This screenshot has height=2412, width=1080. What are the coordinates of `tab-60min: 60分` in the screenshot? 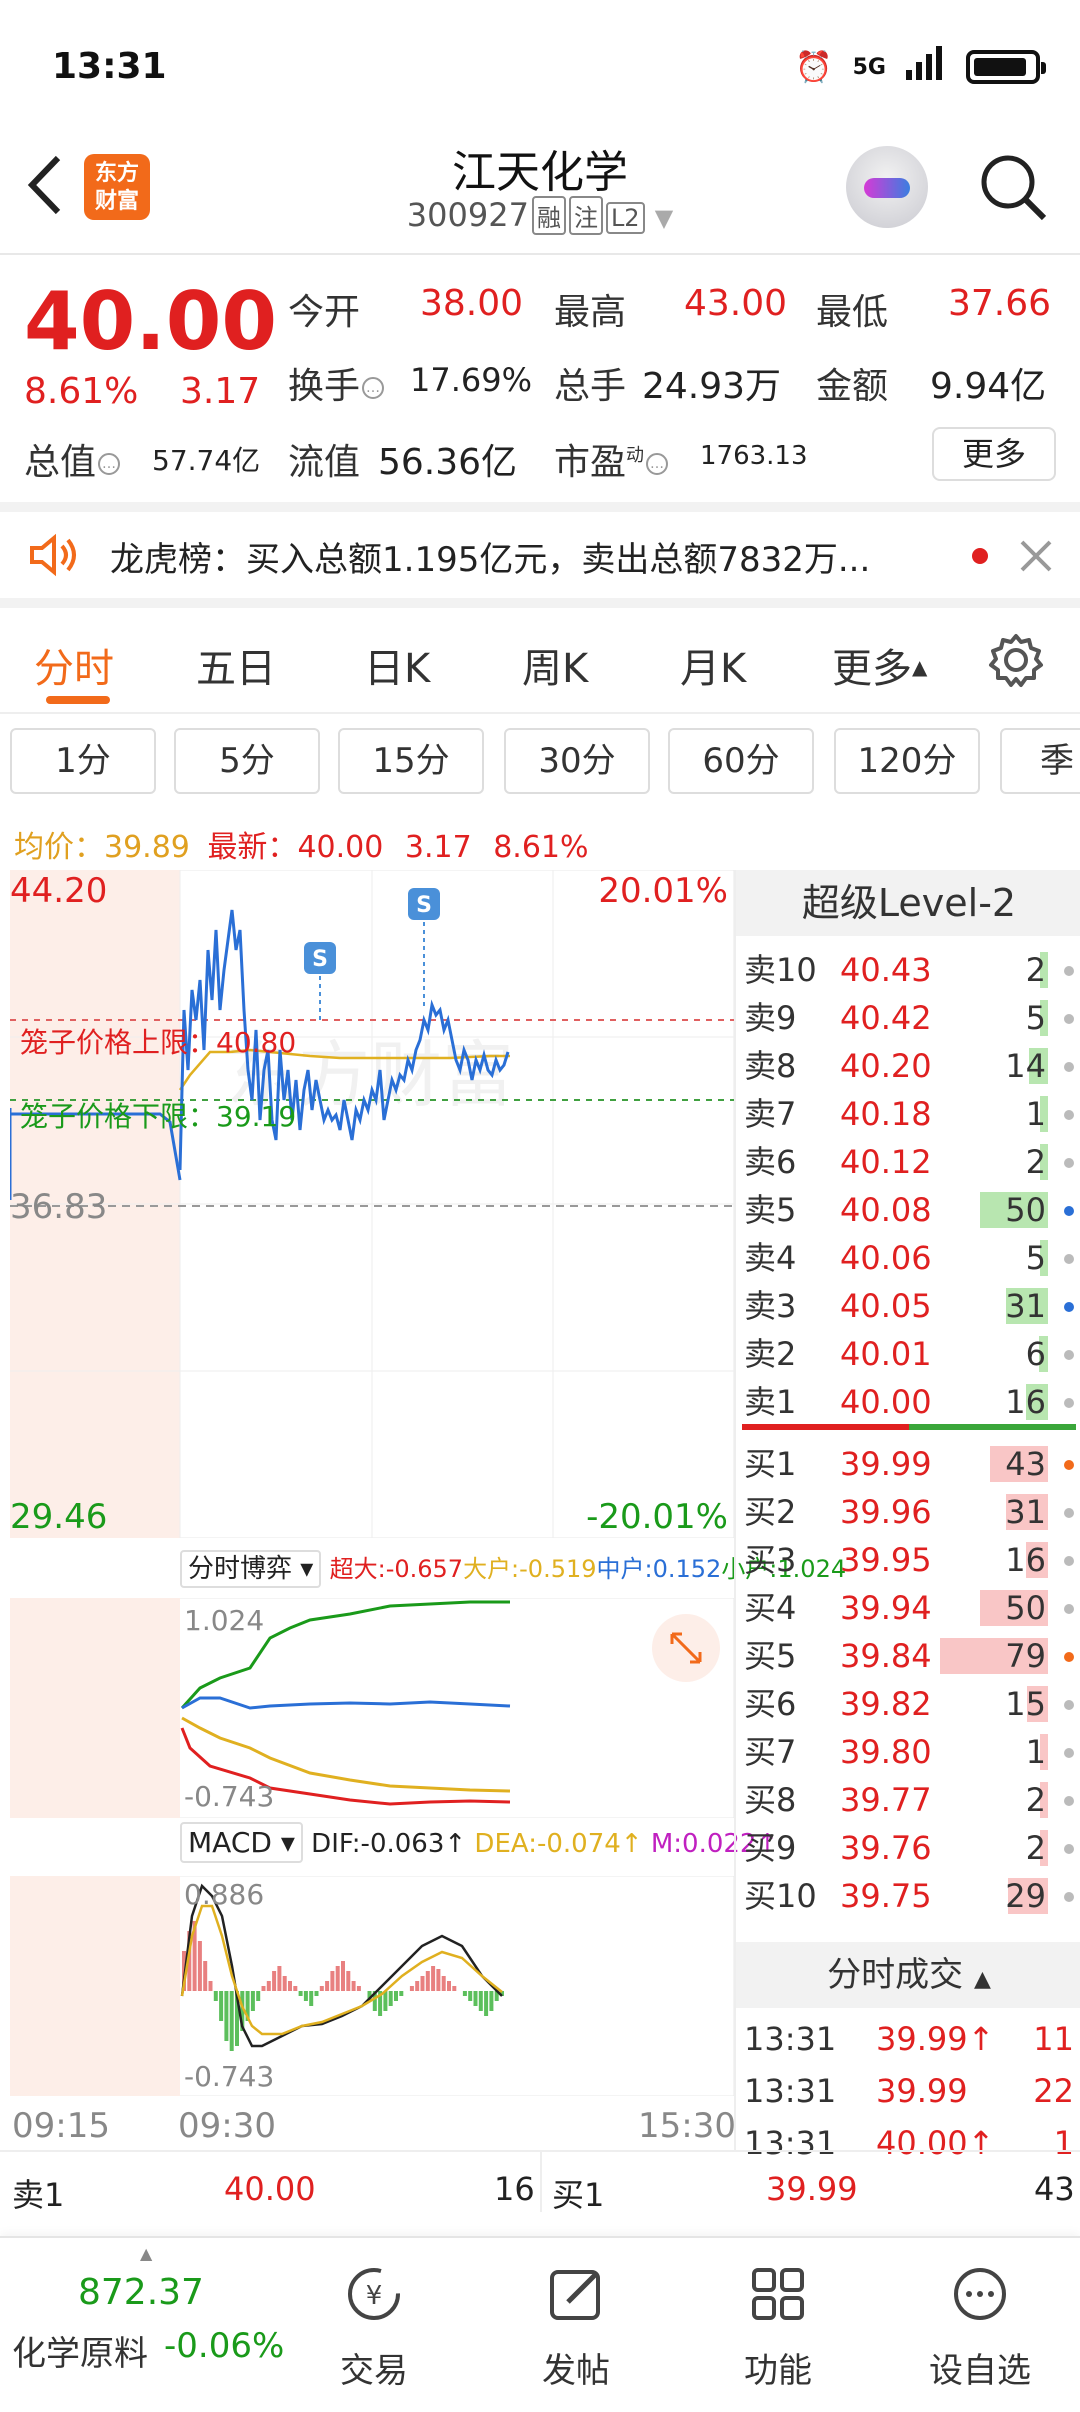 It's located at (741, 761).